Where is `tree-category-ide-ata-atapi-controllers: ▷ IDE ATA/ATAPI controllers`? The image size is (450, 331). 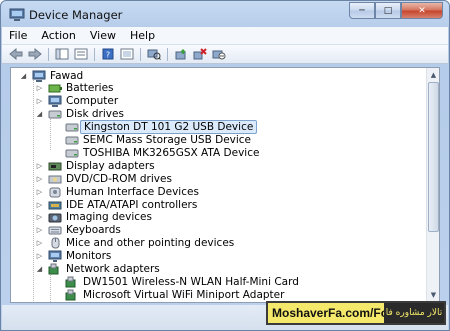
tree-category-ide-ata-atapi-controllers: ▷ IDE ATA/ATAPI controllers is located at coordinates (116, 204).